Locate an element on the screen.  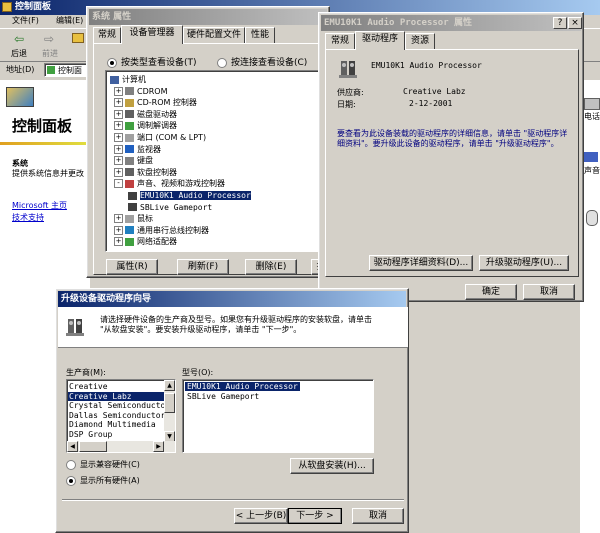
device-tree-item: + CD-ROM 控制器 is located at coordinates (155, 102).